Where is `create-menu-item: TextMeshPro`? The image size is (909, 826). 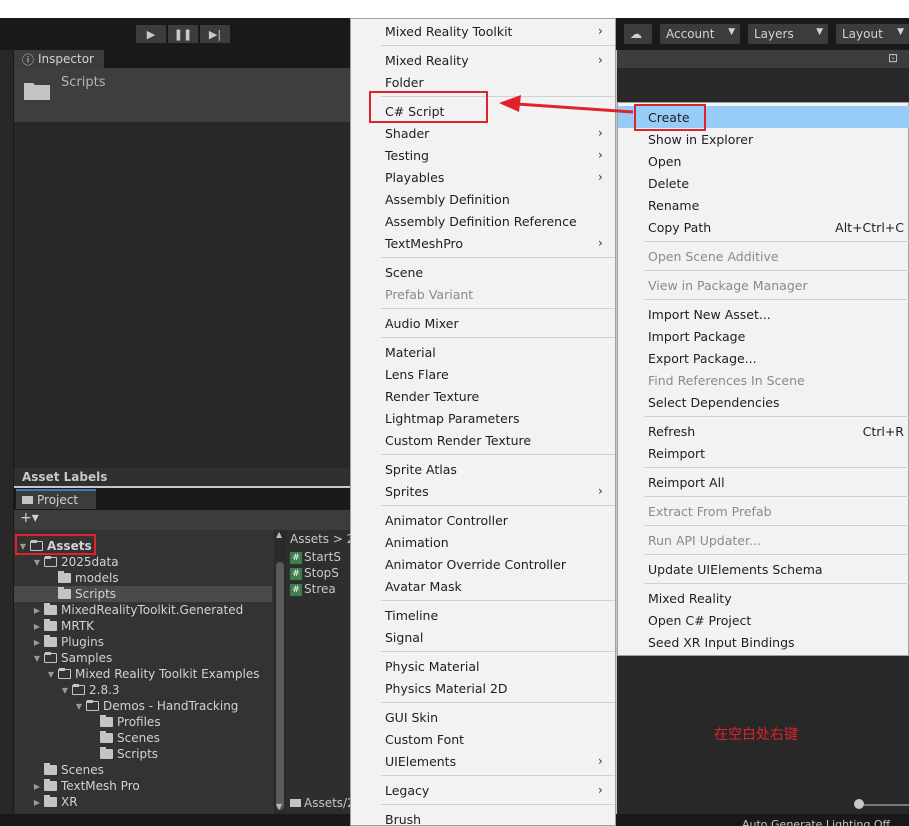 create-menu-item: TextMeshPro is located at coordinates (424, 243).